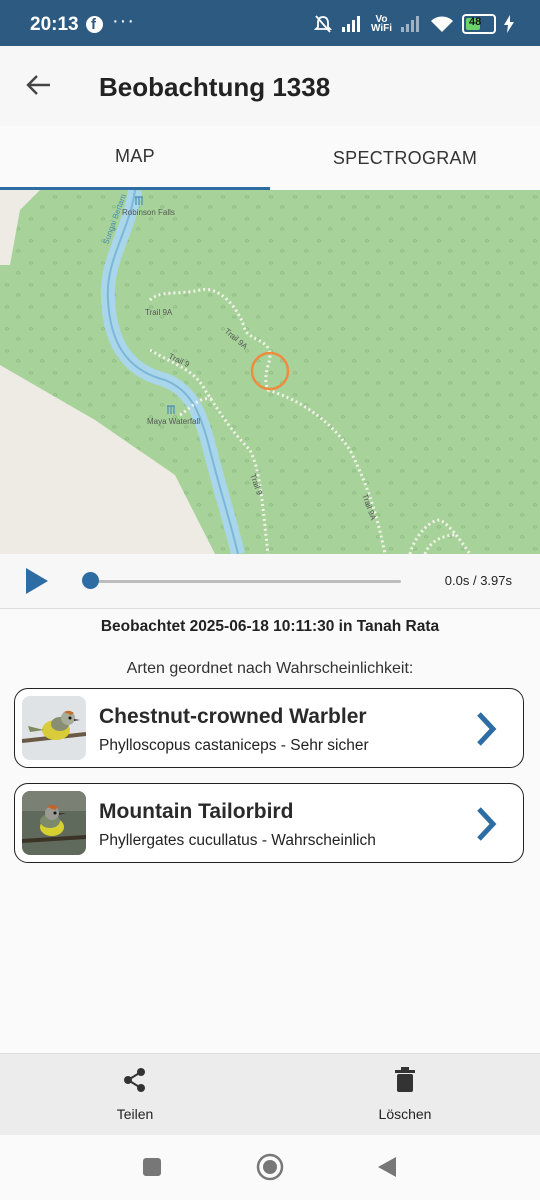  What do you see at coordinates (148, 212) in the screenshot?
I see `map-label-robinson: Robinson Falls` at bounding box center [148, 212].